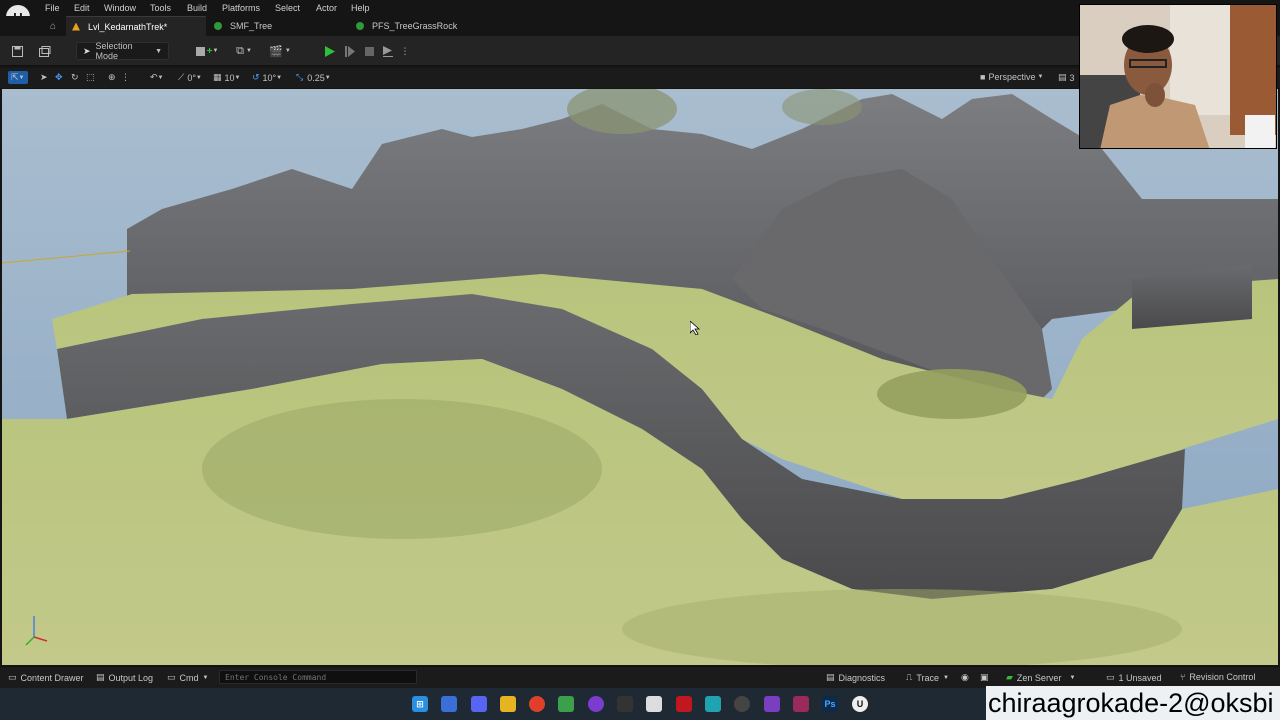 The image size is (1280, 720). What do you see at coordinates (256, 77) in the screenshot?
I see `angle-icon: ↺` at bounding box center [256, 77].